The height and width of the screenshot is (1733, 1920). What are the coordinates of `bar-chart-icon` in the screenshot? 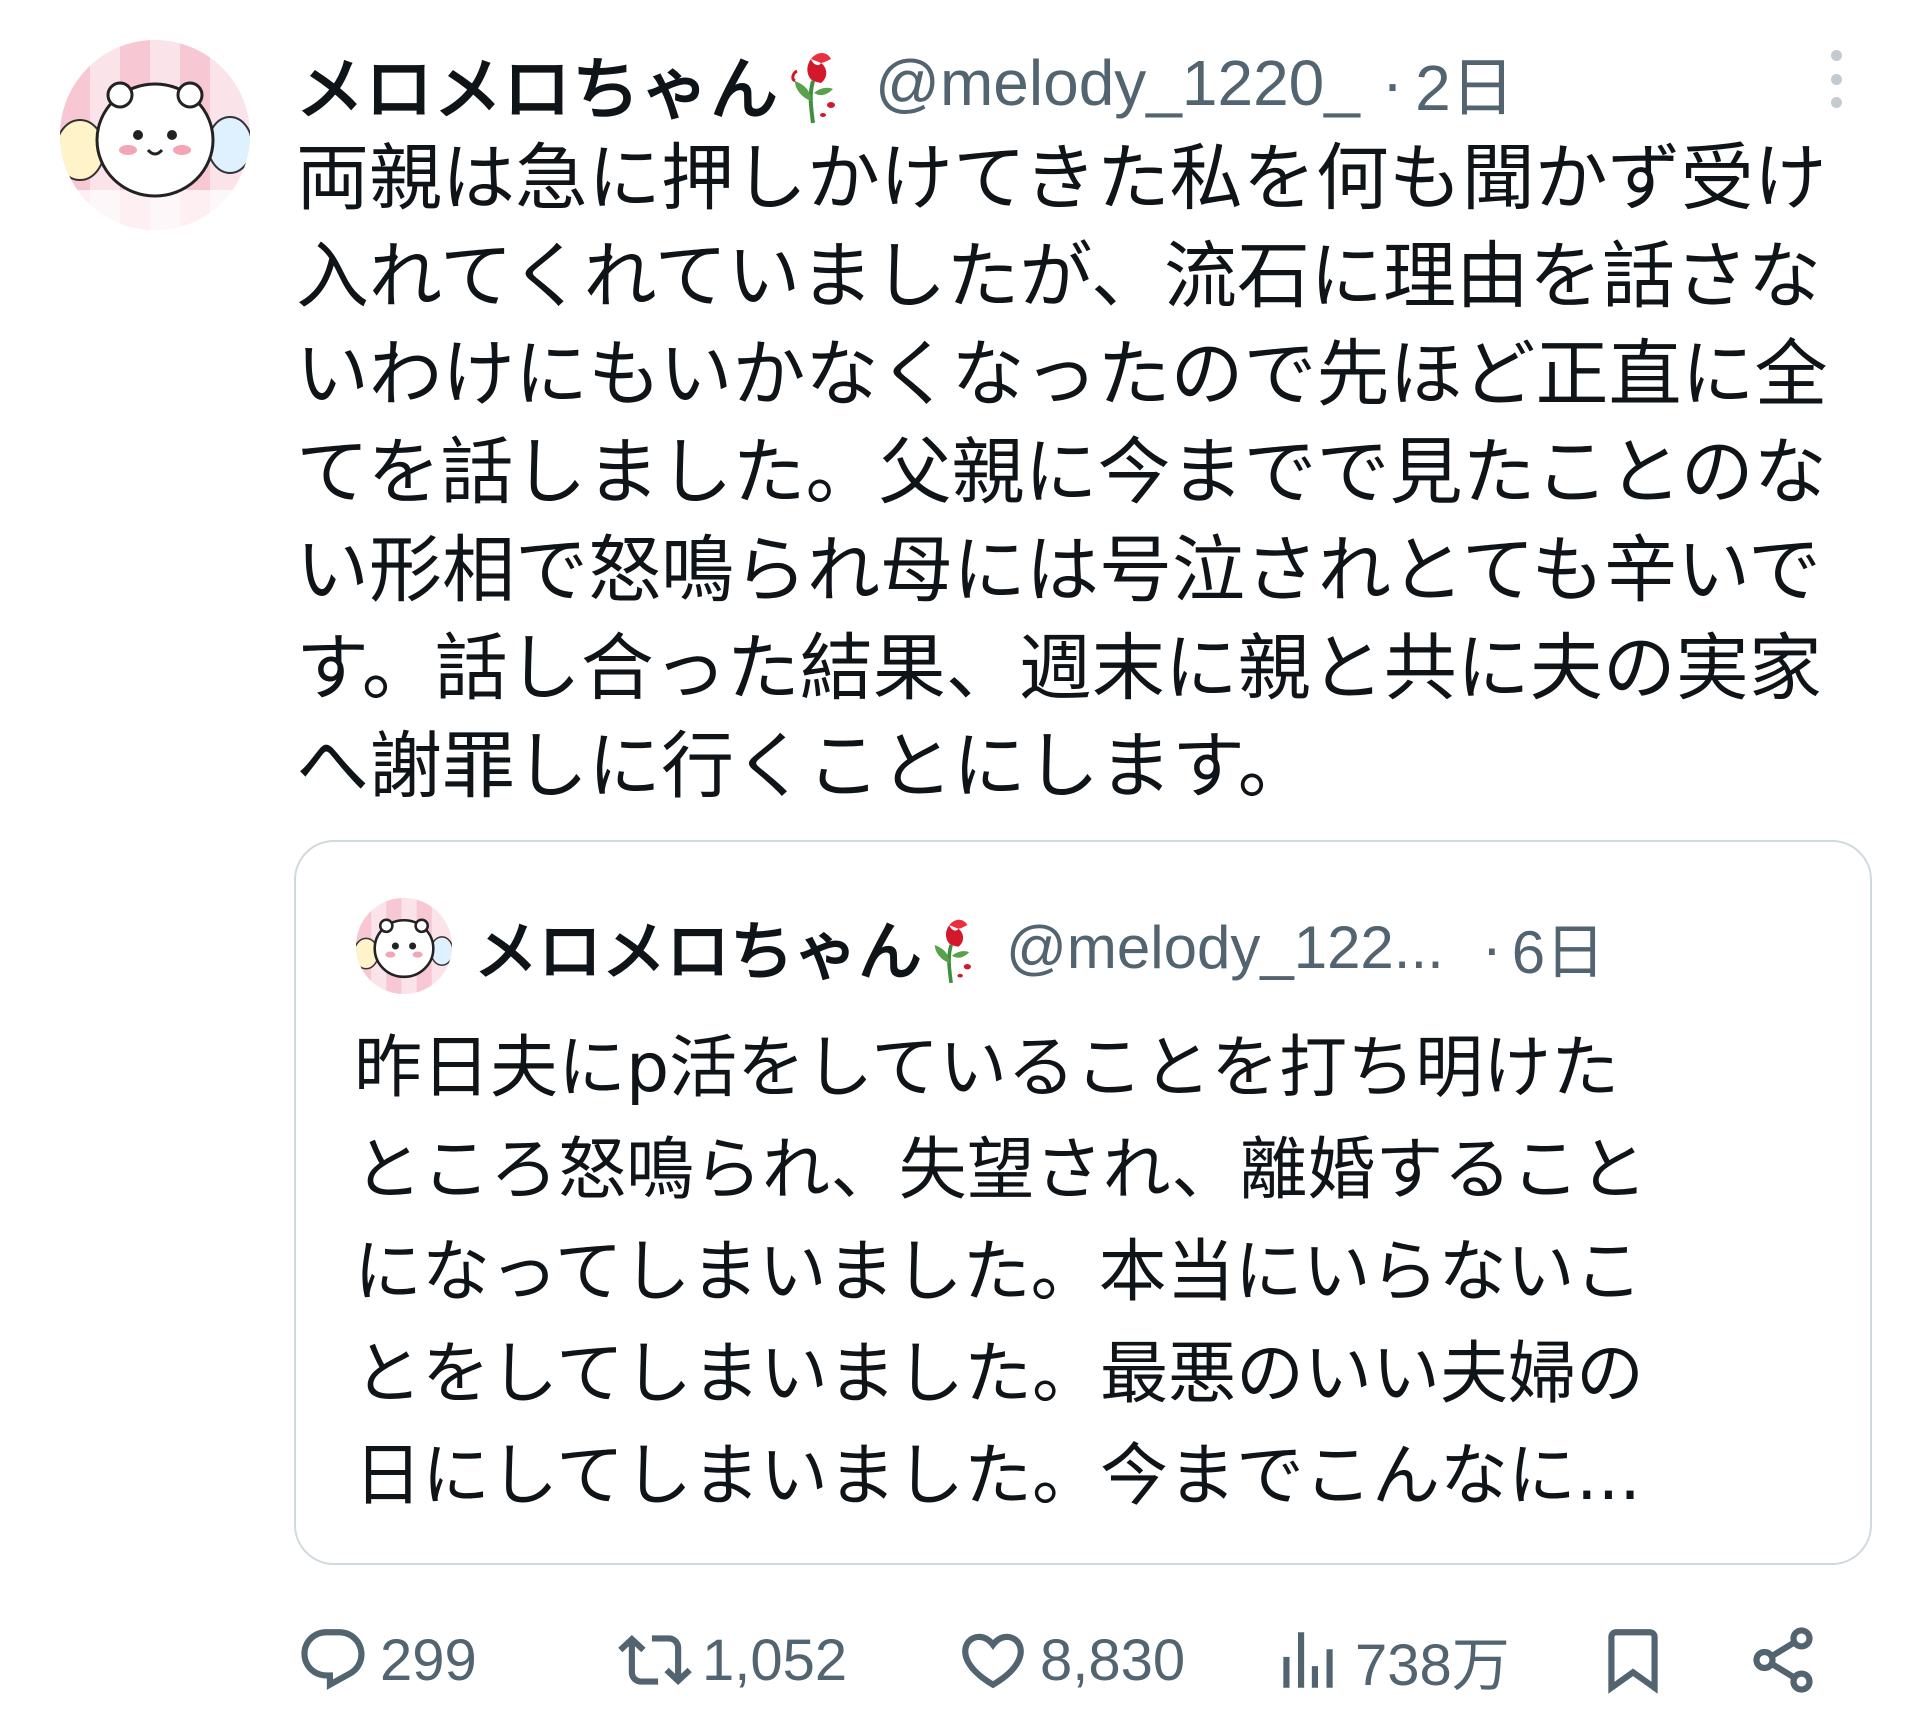 It's located at (1308, 1660).